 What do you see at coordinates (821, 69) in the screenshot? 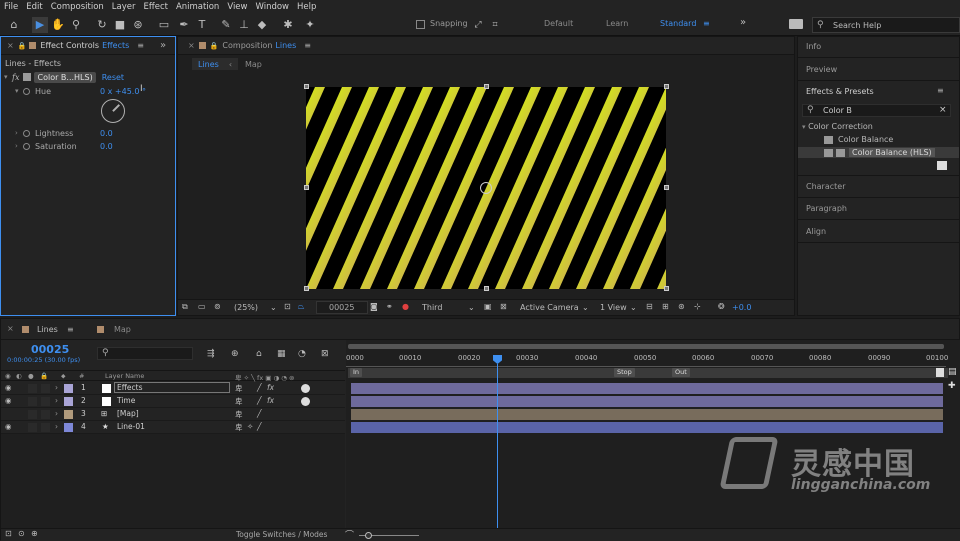
I see `preview-panel-header: Preview` at bounding box center [821, 69].